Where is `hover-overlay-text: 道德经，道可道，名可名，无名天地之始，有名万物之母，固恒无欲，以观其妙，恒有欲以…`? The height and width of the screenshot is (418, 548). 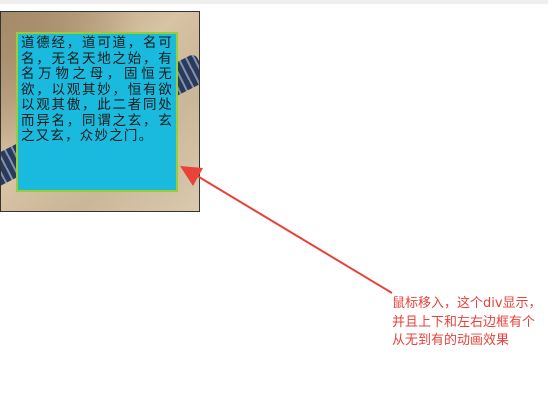 hover-overlay-text: 道德经，道可道，名可名，无名天地之始，有名万物之母，固恒无欲，以观其妙，恒有欲以… is located at coordinates (97, 89).